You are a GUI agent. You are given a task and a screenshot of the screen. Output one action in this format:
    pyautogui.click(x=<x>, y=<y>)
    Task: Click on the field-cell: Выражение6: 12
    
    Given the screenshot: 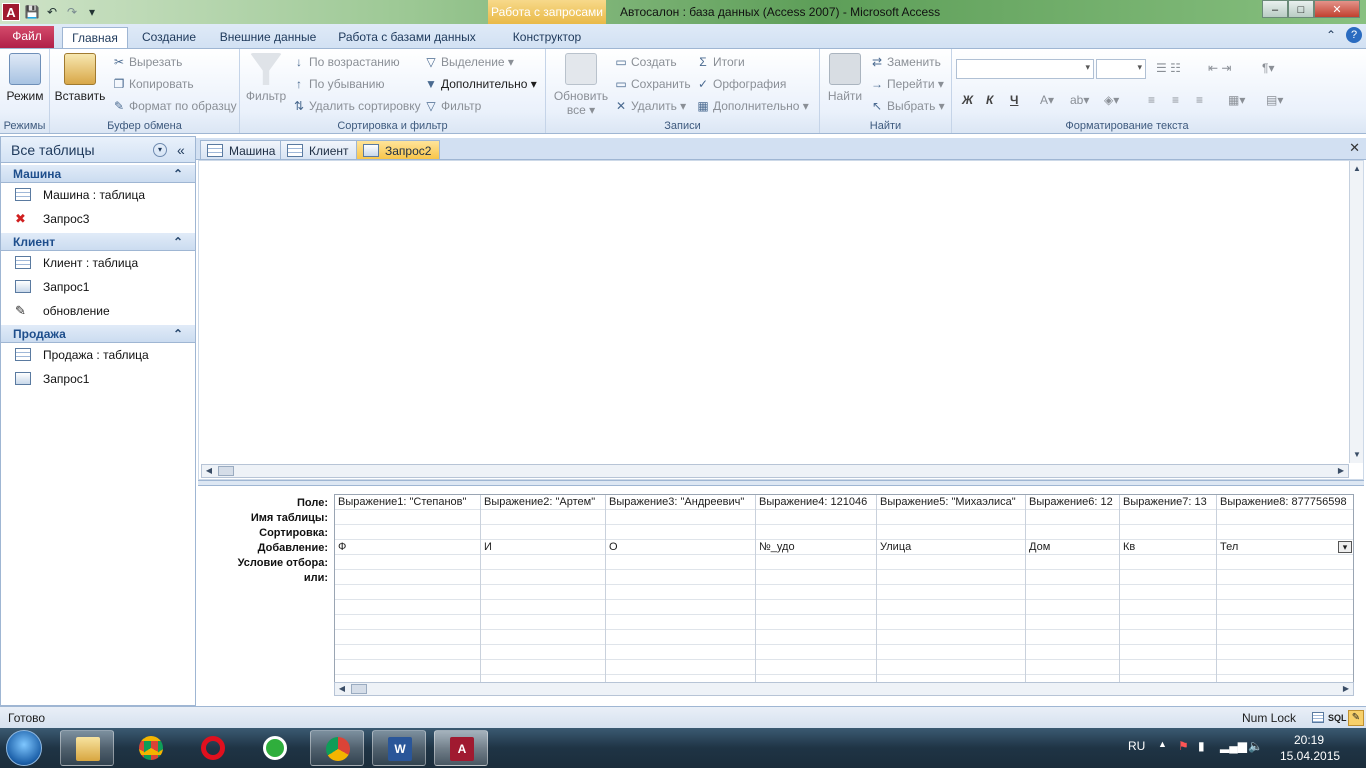 What is the action you would take?
    pyautogui.click(x=1072, y=502)
    